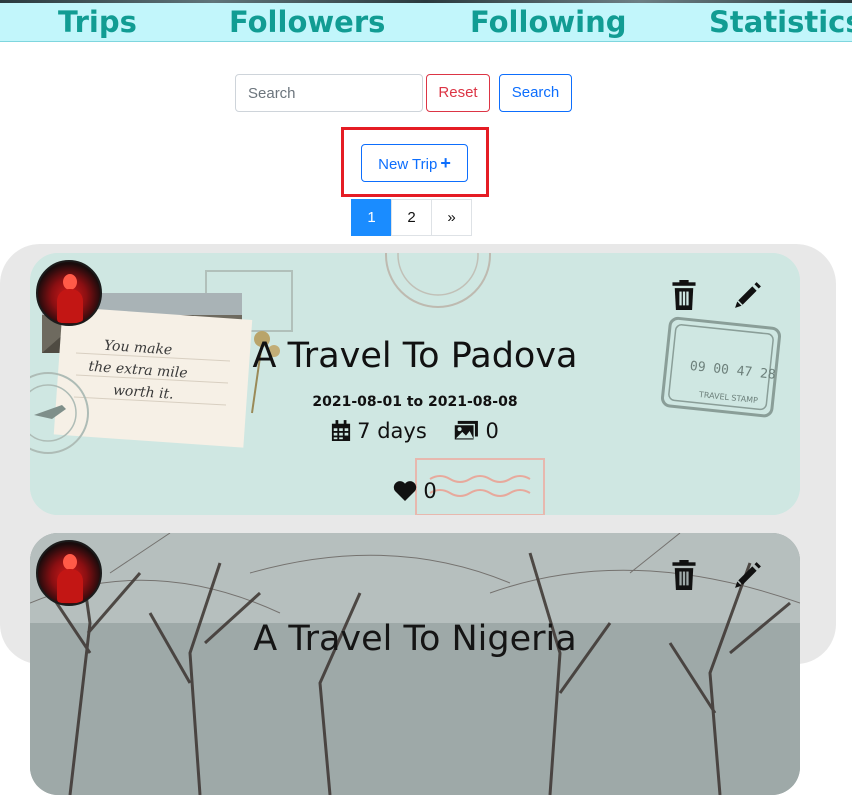 The height and width of the screenshot is (795, 852). Describe the element at coordinates (97, 22) in the screenshot. I see `nav-trips: Trips` at that location.